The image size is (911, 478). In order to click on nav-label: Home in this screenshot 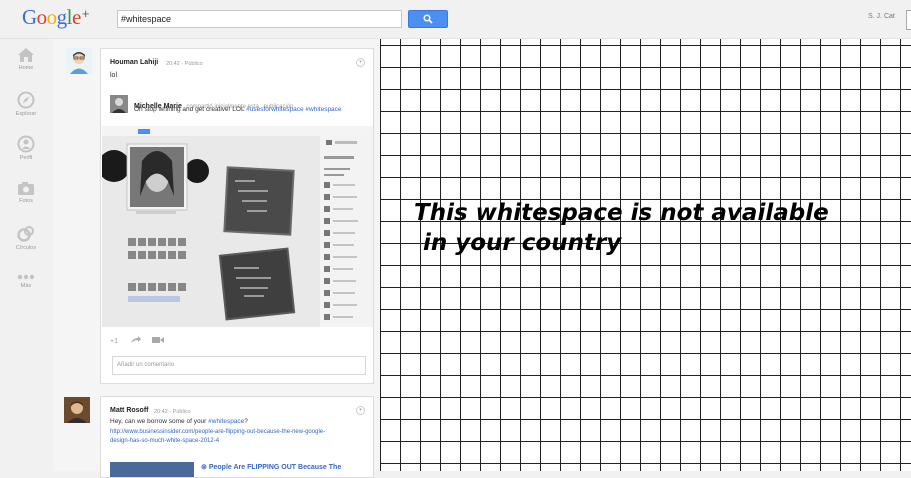, I will do `click(26, 68)`.